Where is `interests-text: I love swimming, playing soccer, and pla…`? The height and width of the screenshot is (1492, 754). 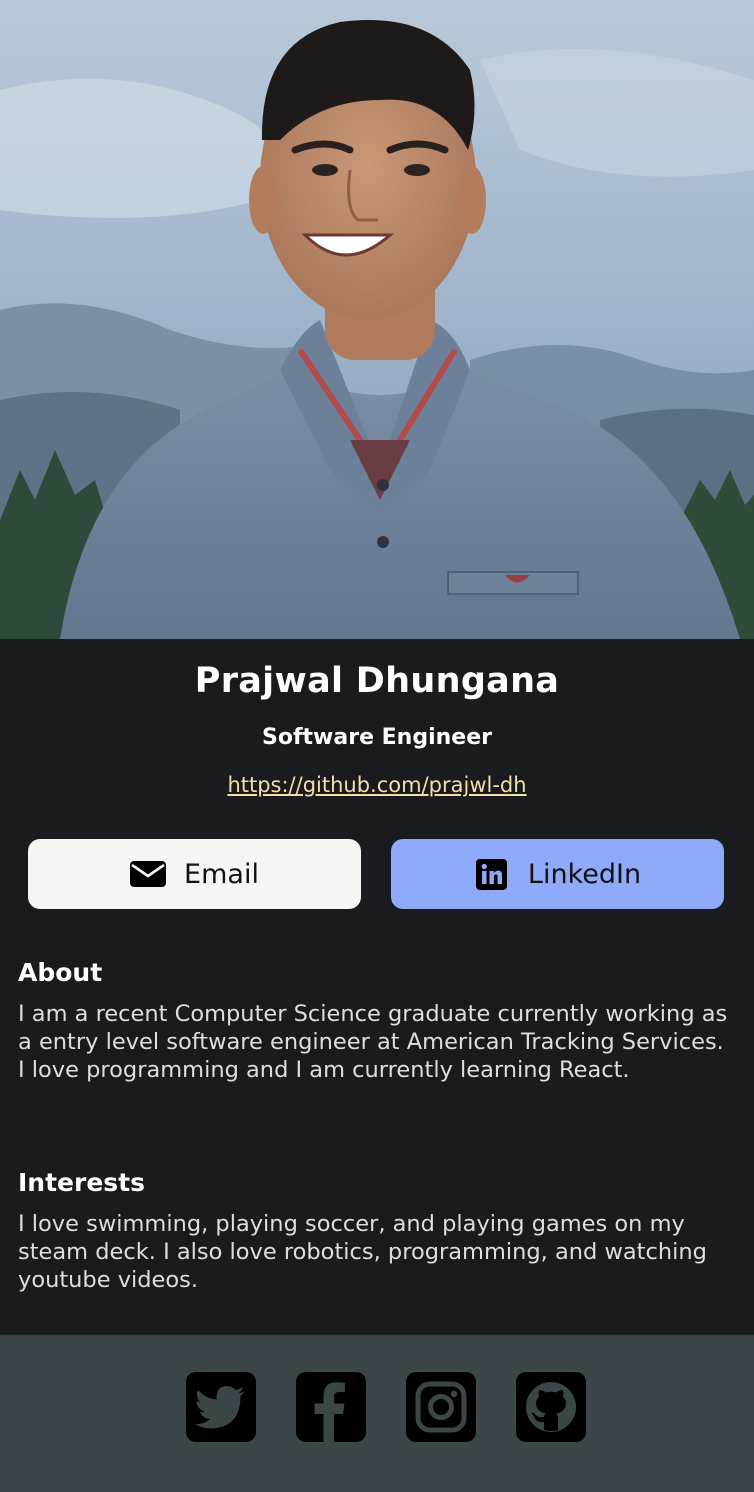 interests-text: I love swimming, playing soccer, and pla… is located at coordinates (362, 1252).